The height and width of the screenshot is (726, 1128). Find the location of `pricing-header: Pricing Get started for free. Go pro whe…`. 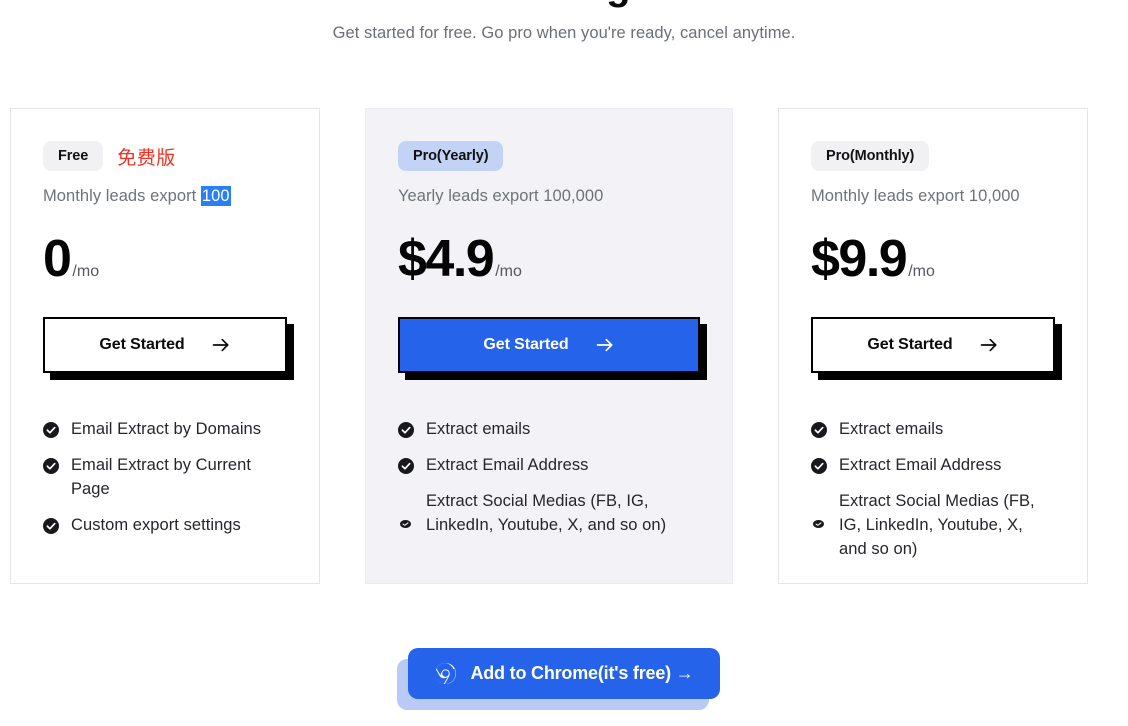

pricing-header: Pricing Get started for free. Go pro whe… is located at coordinates (564, 21).